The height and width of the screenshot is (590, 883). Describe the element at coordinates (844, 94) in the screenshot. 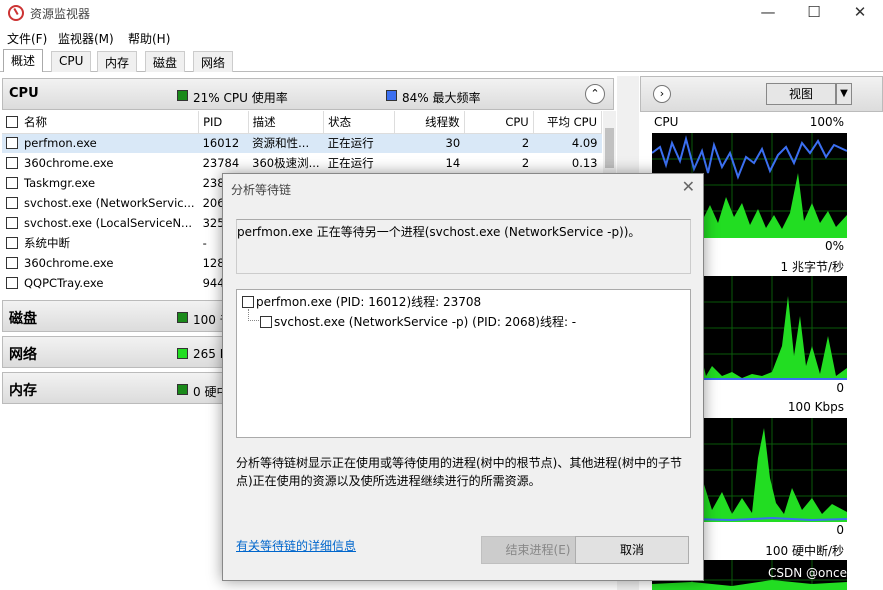

I see `view-dropdown-icon: ▼` at that location.